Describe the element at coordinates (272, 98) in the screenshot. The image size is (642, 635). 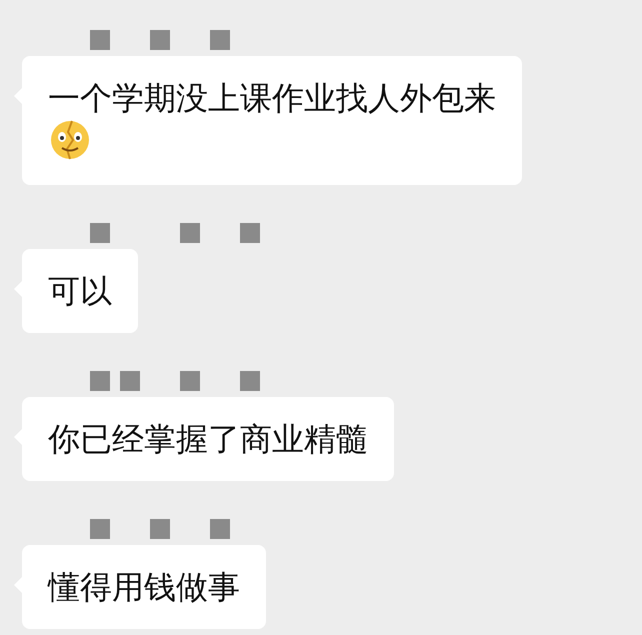
I see `message-text: 一个学期没上课作业找人外包来` at that location.